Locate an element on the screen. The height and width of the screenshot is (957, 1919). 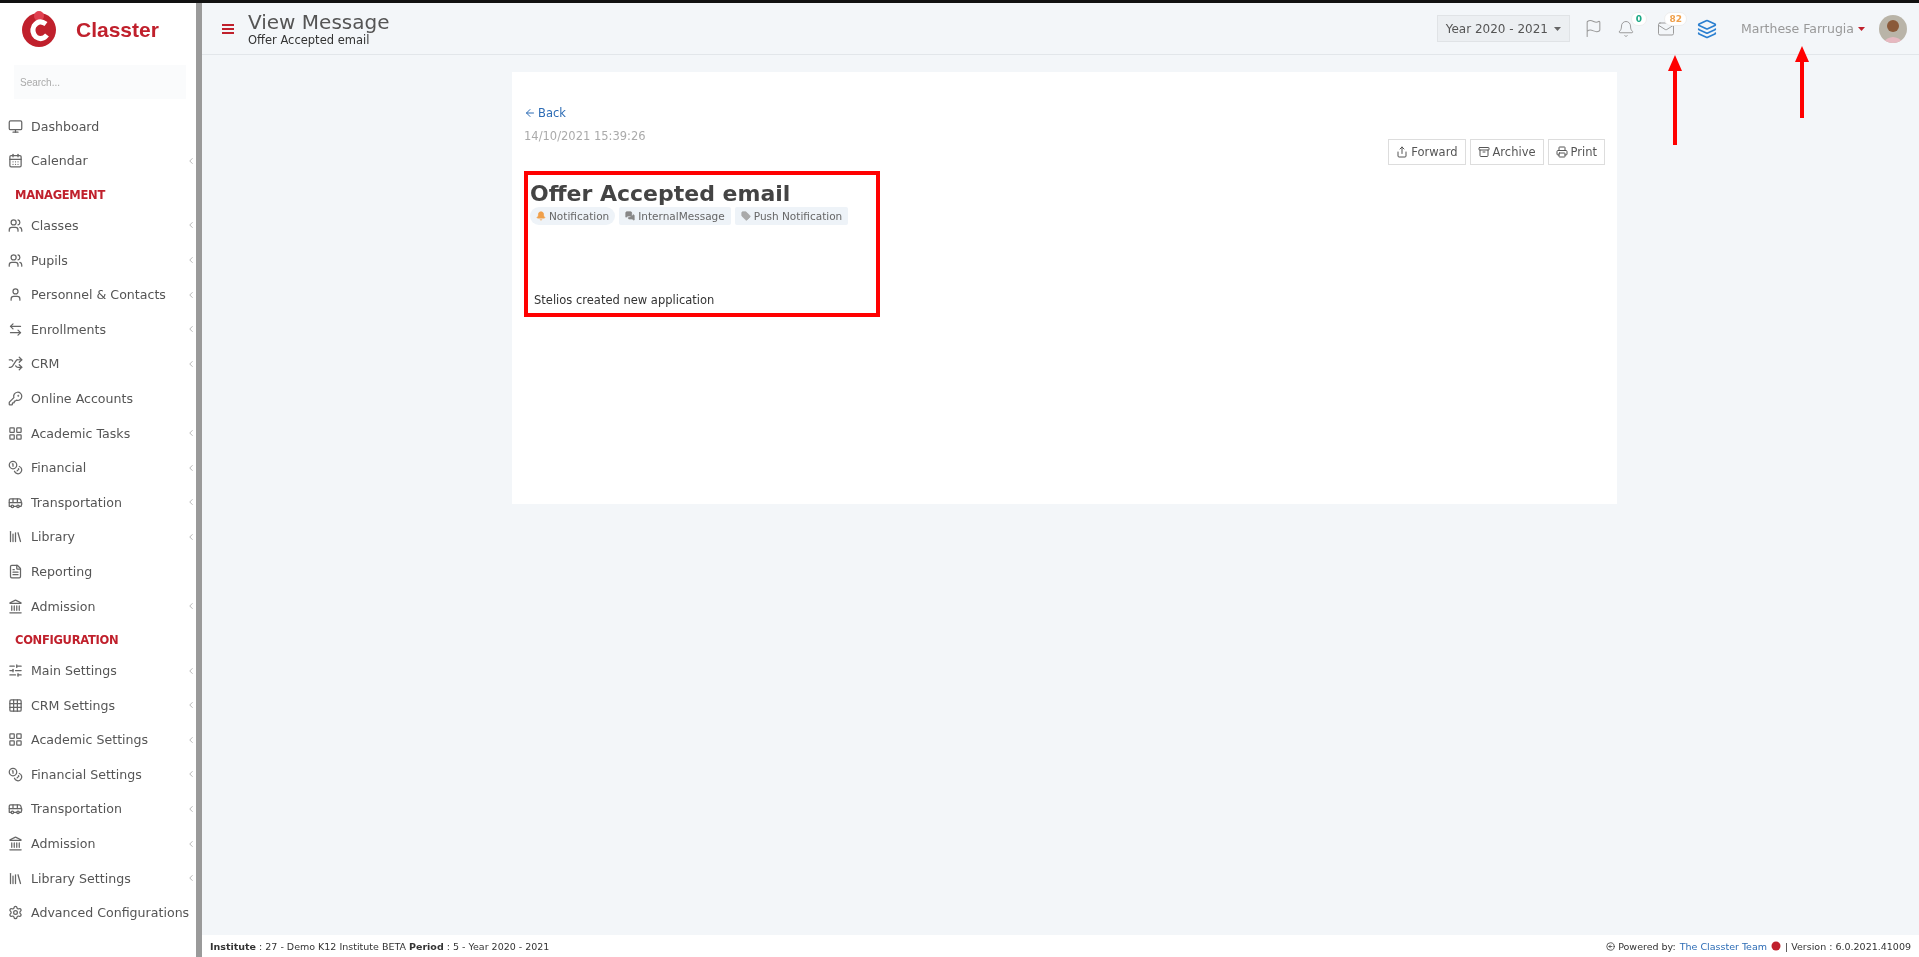
message-title: Offer Accepted email is located at coordinates (661, 193).